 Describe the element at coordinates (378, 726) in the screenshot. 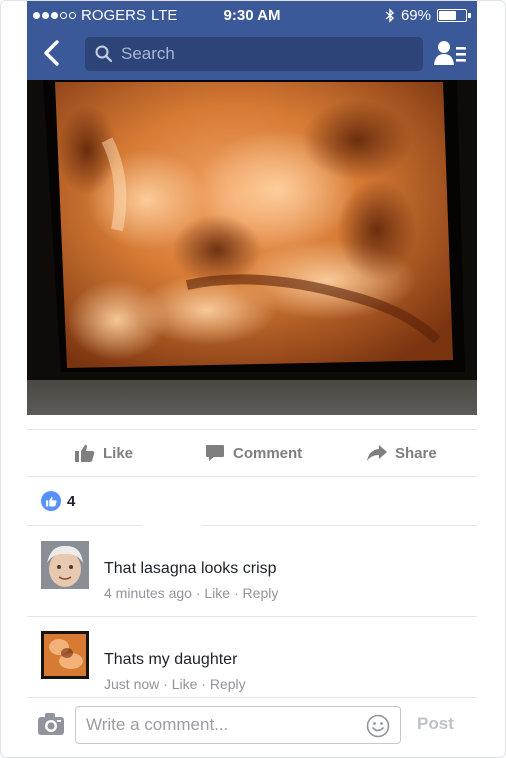

I see `emoji-icon` at that location.